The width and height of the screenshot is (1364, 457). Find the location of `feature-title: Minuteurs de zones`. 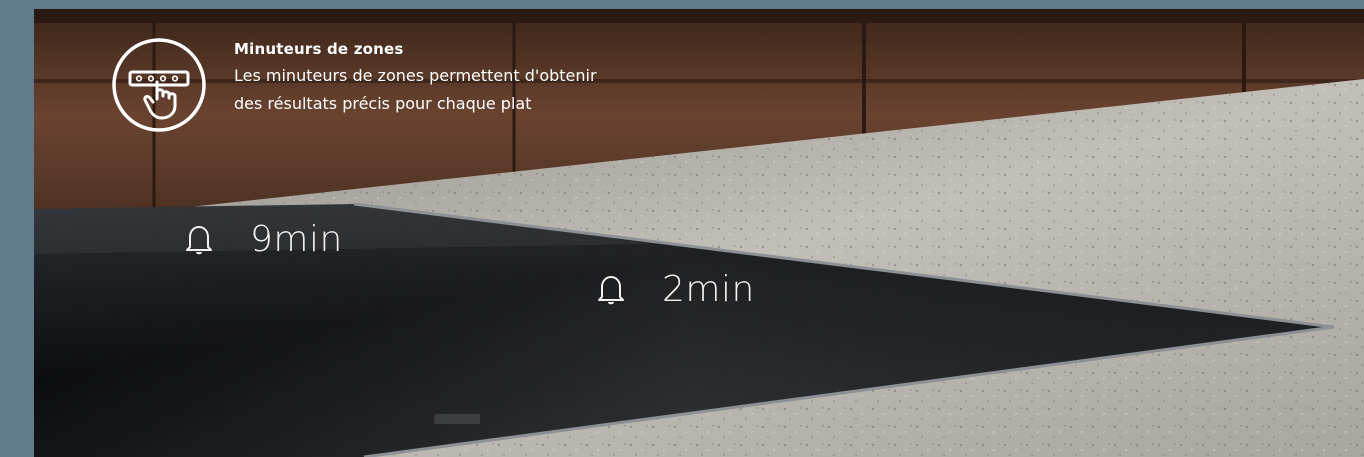

feature-title: Minuteurs de zones is located at coordinates (319, 49).